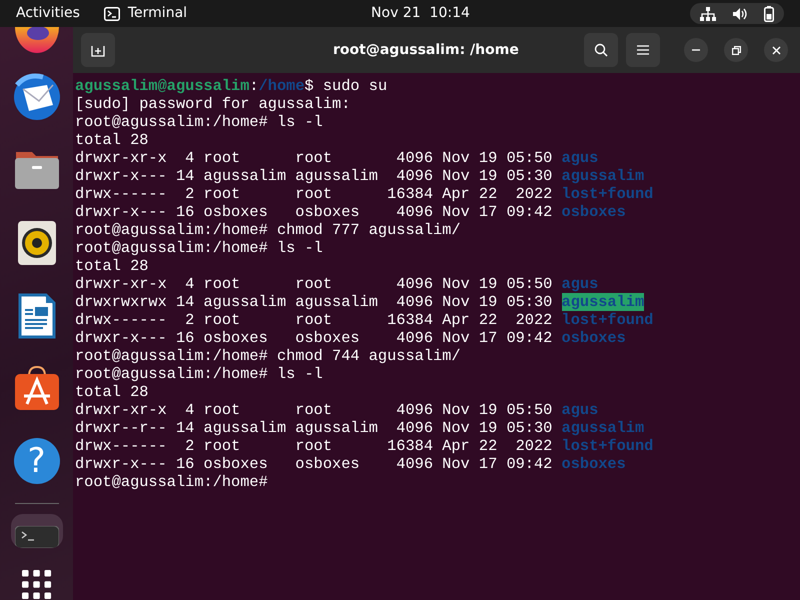 This screenshot has width=800, height=600. What do you see at coordinates (268, 230) in the screenshot?
I see `terminal-line: root@agussalim:/home# chmod 777 agussalim/` at bounding box center [268, 230].